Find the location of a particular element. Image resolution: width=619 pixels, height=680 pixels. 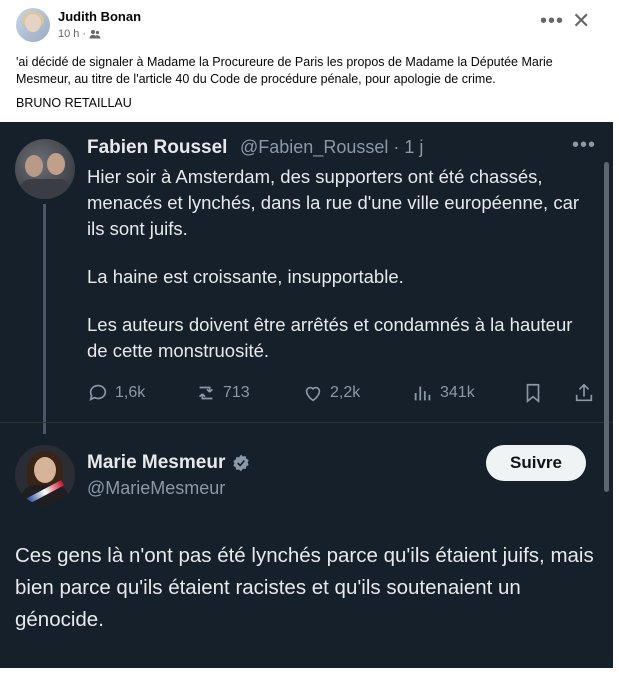

tweet-separator is located at coordinates (306, 422).